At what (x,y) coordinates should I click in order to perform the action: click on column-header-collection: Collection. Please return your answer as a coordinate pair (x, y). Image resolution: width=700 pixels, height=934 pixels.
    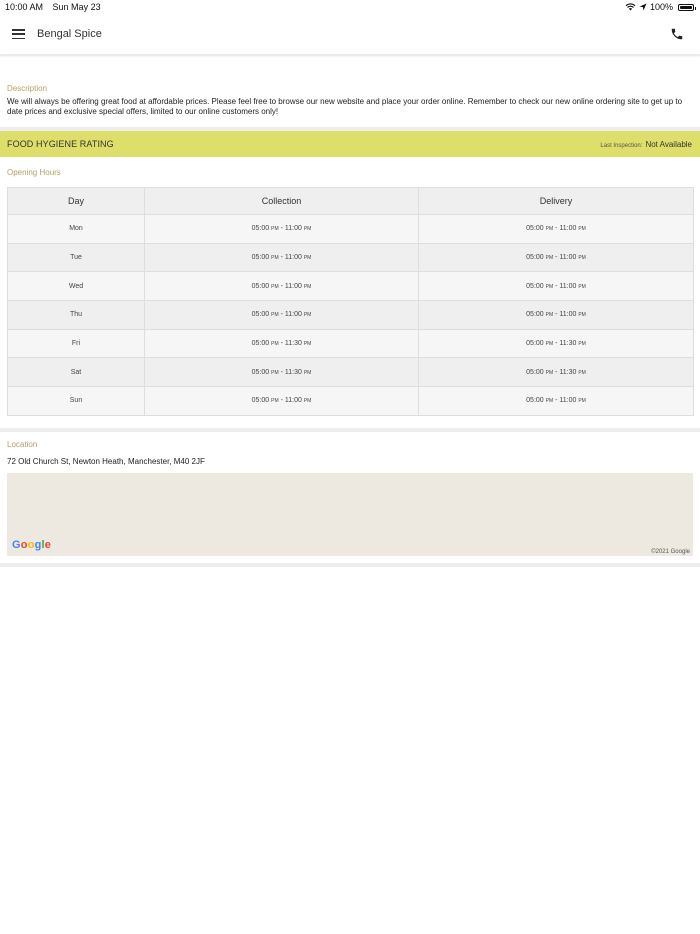
    Looking at the image, I should click on (281, 201).